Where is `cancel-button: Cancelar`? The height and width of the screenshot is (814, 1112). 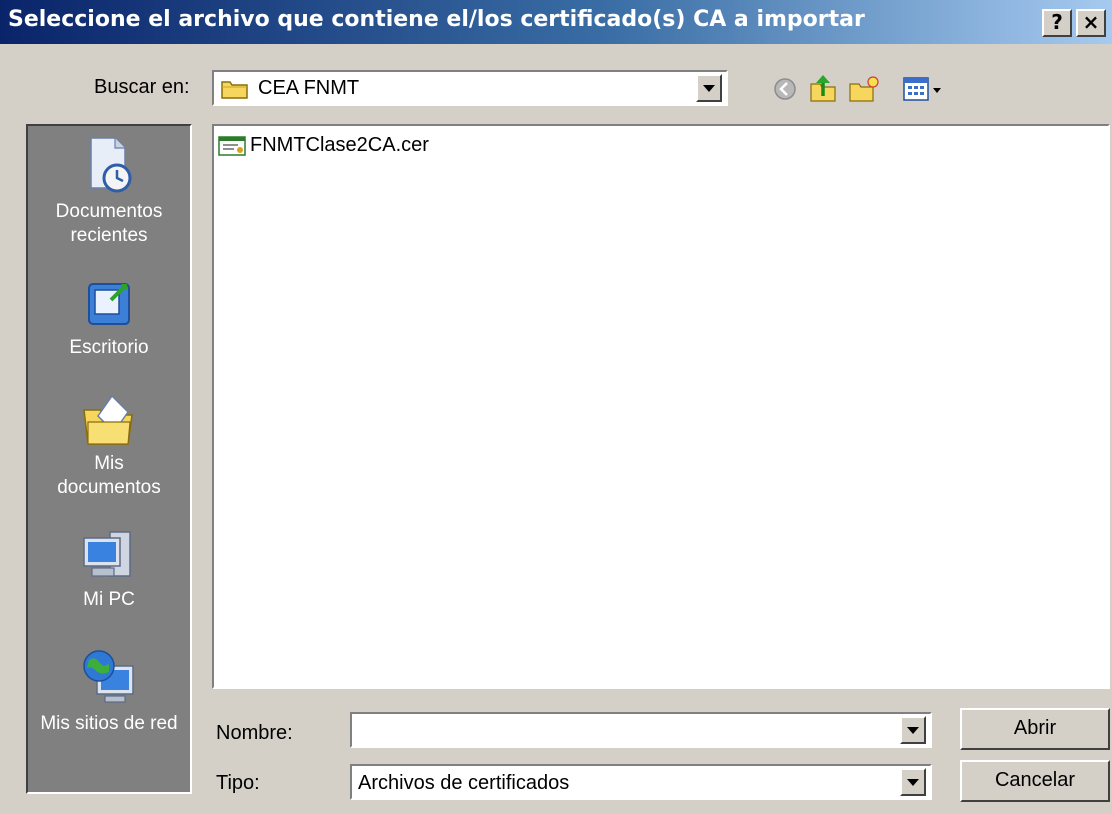 cancel-button: Cancelar is located at coordinates (1035, 781).